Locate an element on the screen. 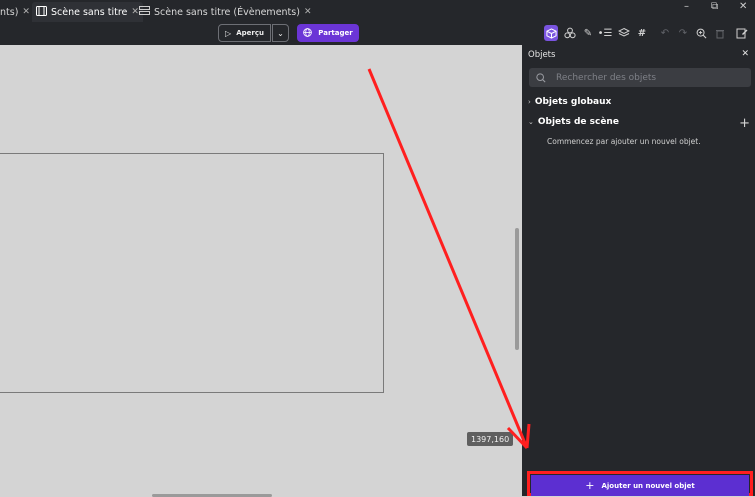 The image size is (755, 497). tab-label: nts) is located at coordinates (9, 12).